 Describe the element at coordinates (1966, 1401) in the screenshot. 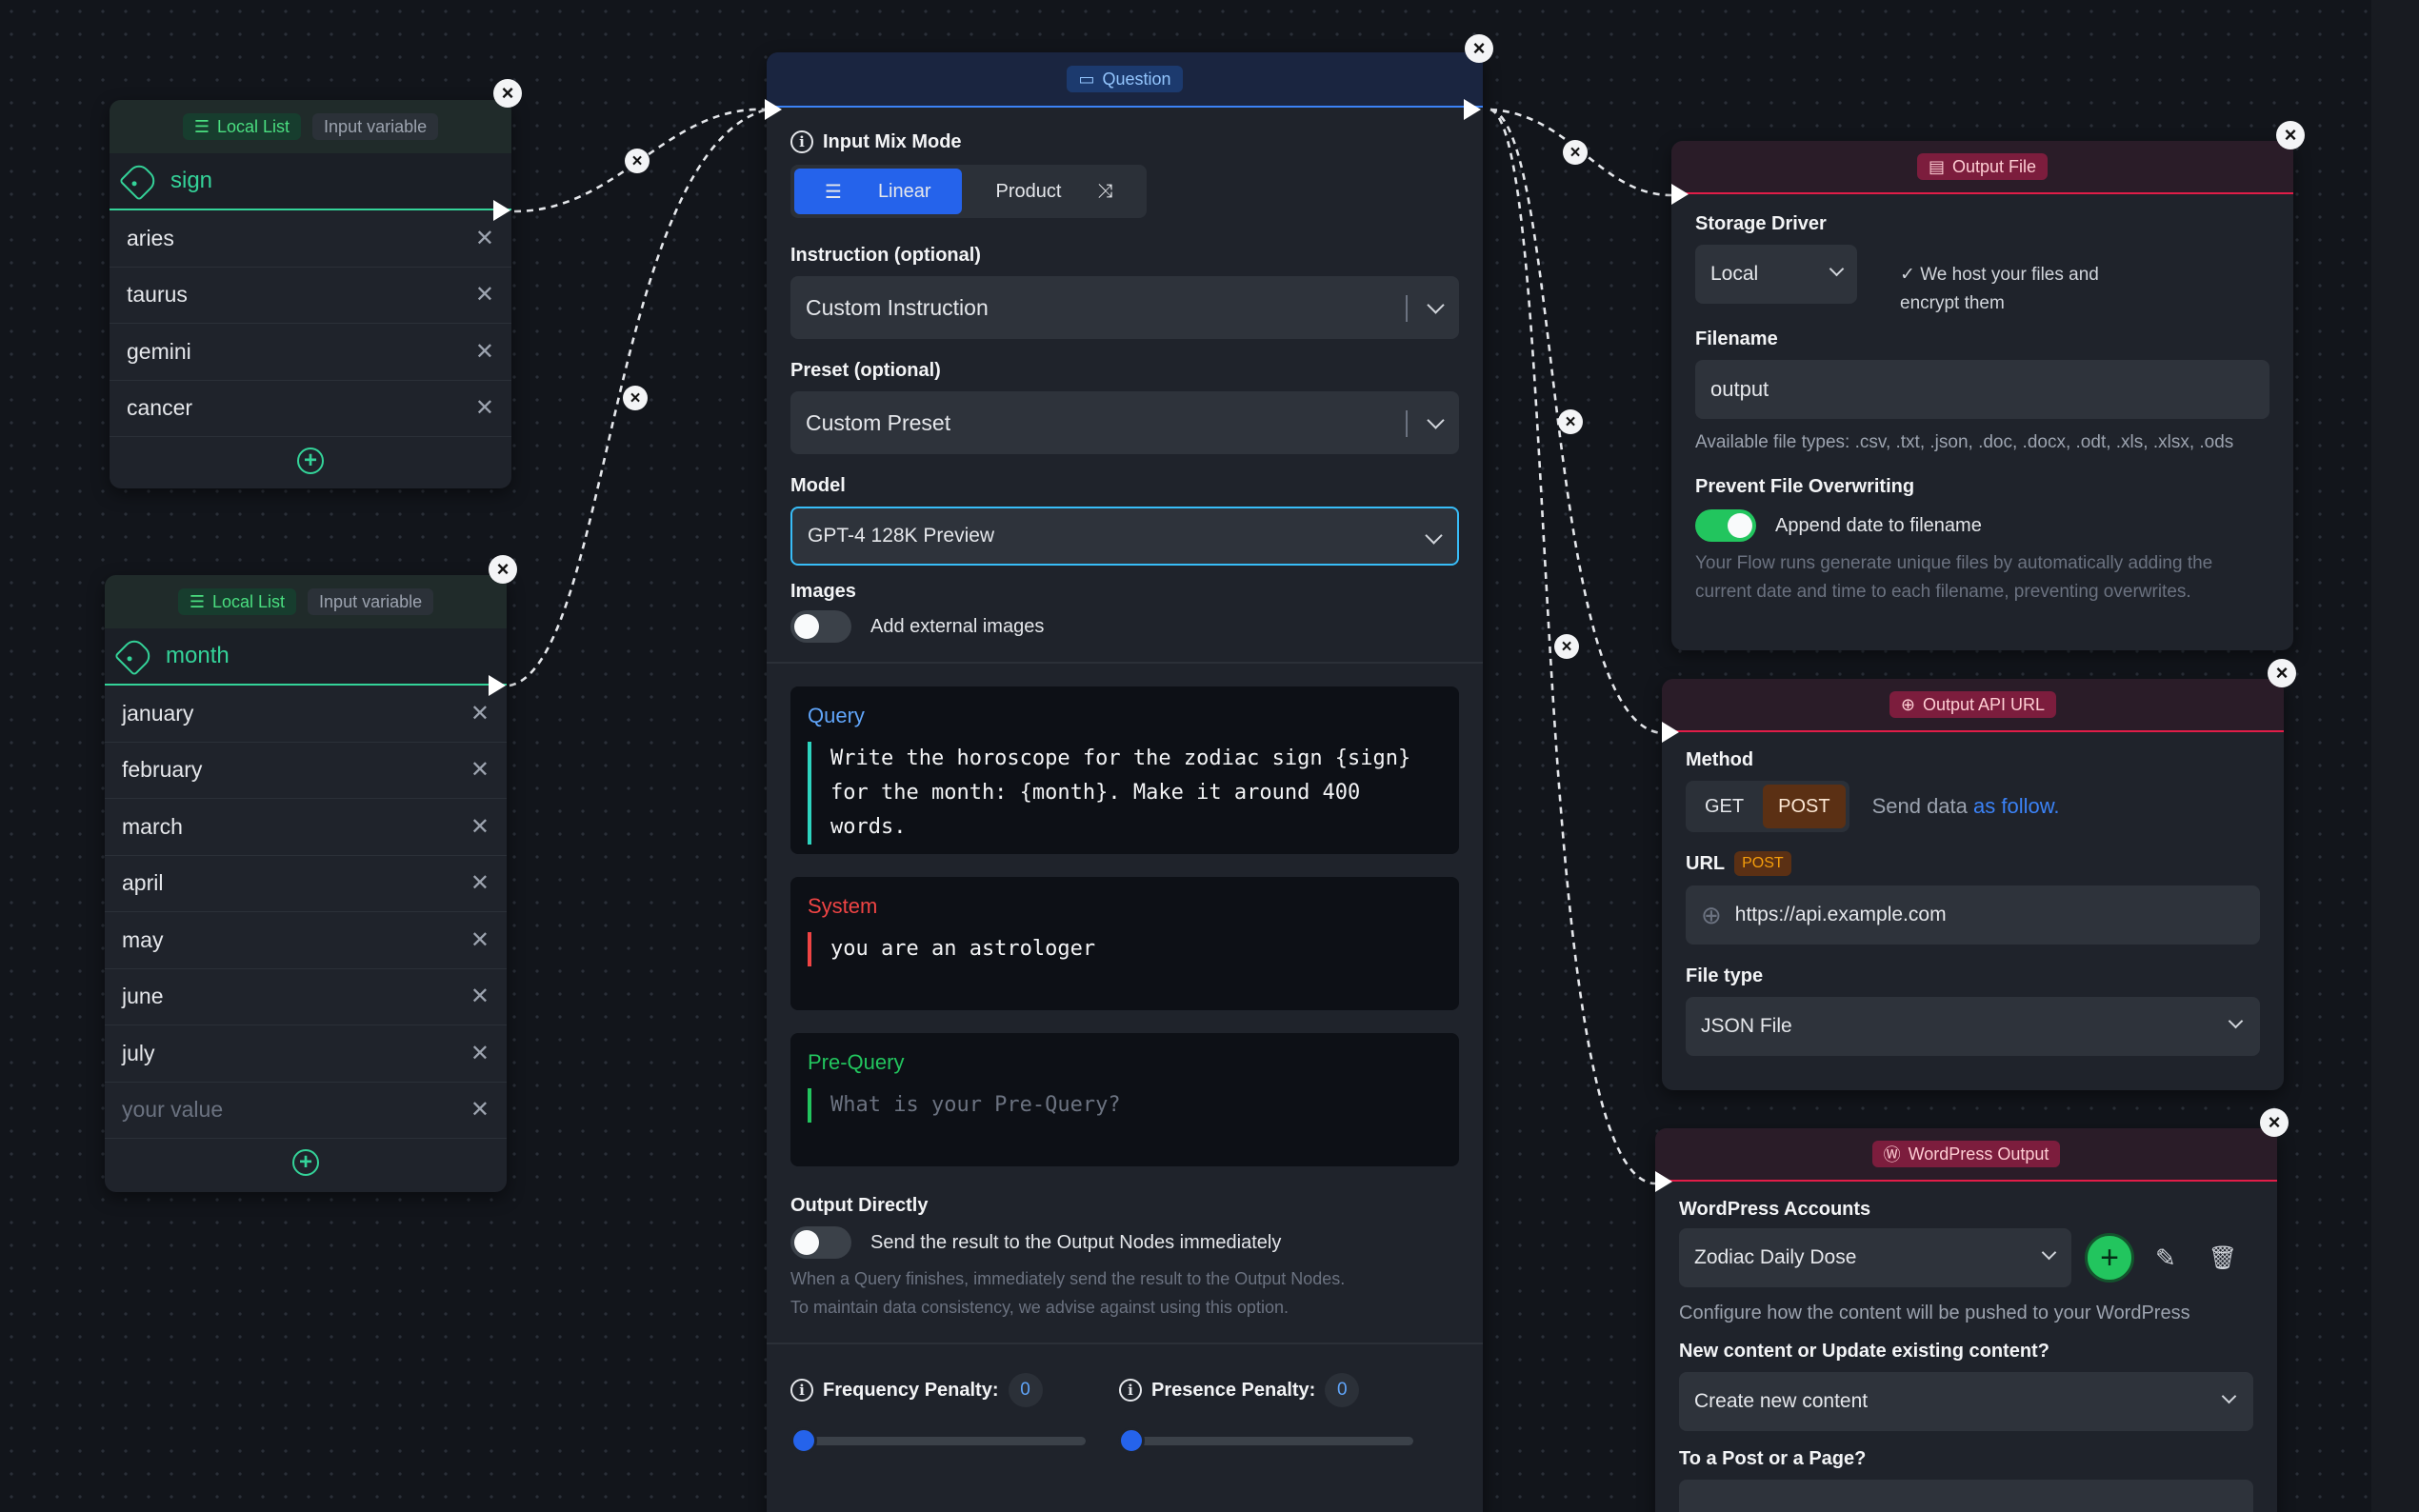

I see `new-or-update-select: Create new content` at that location.